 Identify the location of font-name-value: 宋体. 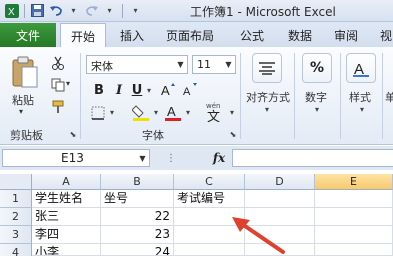
(102, 66).